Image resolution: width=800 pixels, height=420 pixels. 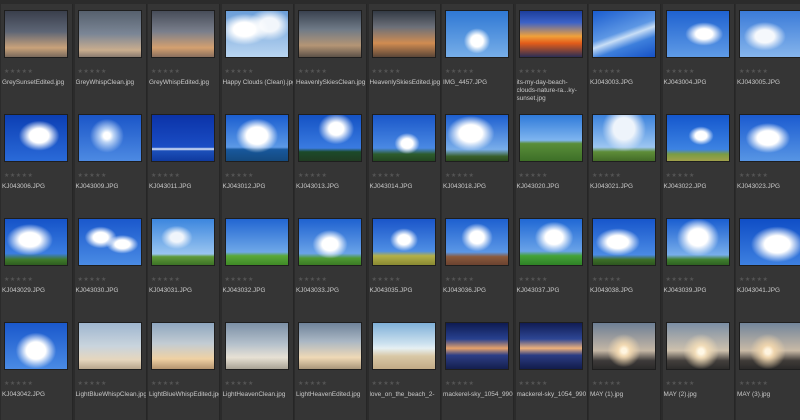 I want to click on thumbnail-item: ★★★★★ HeavenlySkiesClean.jpg, so click(x=331, y=56).